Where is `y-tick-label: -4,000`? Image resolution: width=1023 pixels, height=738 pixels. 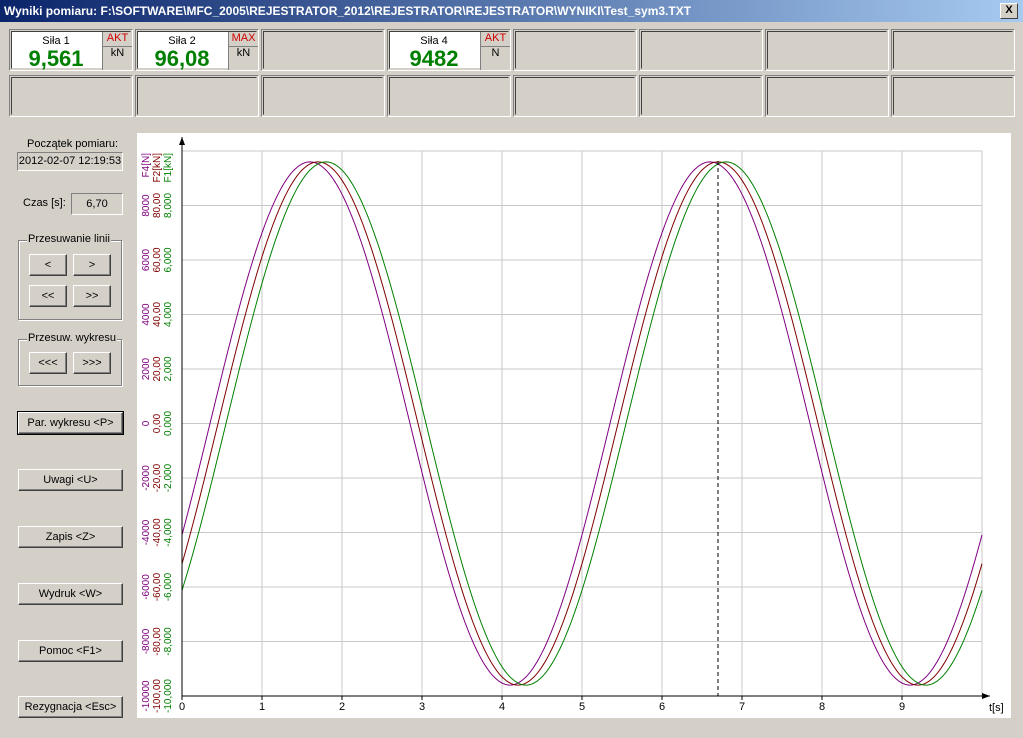
y-tick-label: -4,000 is located at coordinates (168, 532).